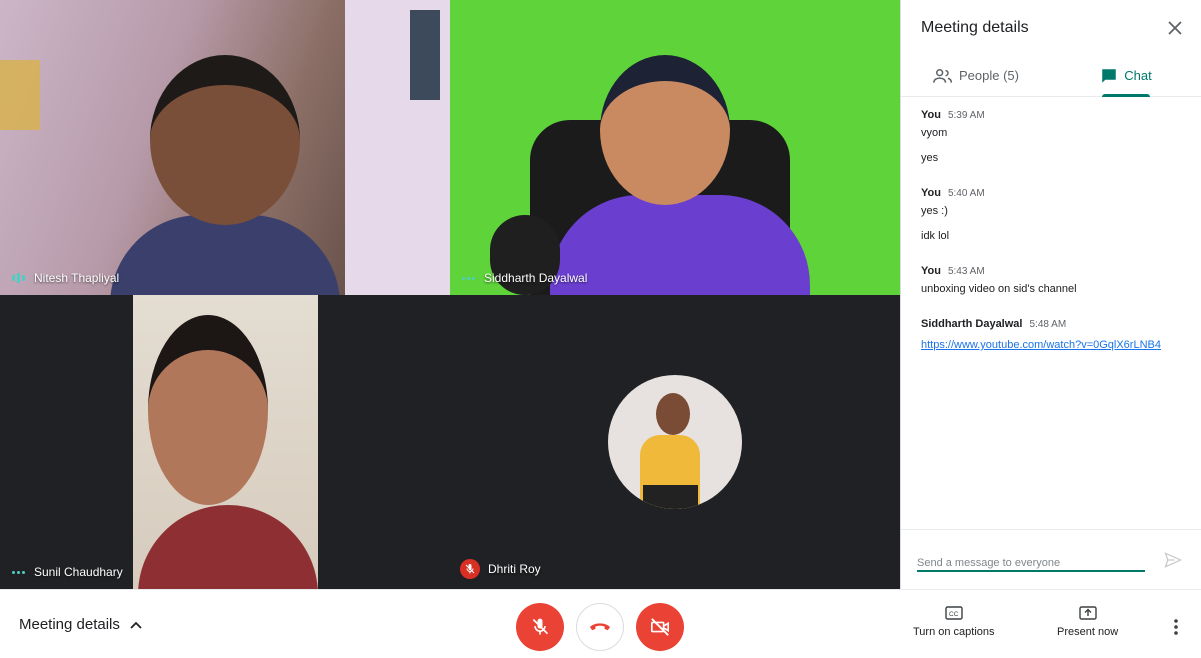 The image size is (1201, 658). What do you see at coordinates (934, 211) in the screenshot?
I see `message-text: yes :)` at bounding box center [934, 211].